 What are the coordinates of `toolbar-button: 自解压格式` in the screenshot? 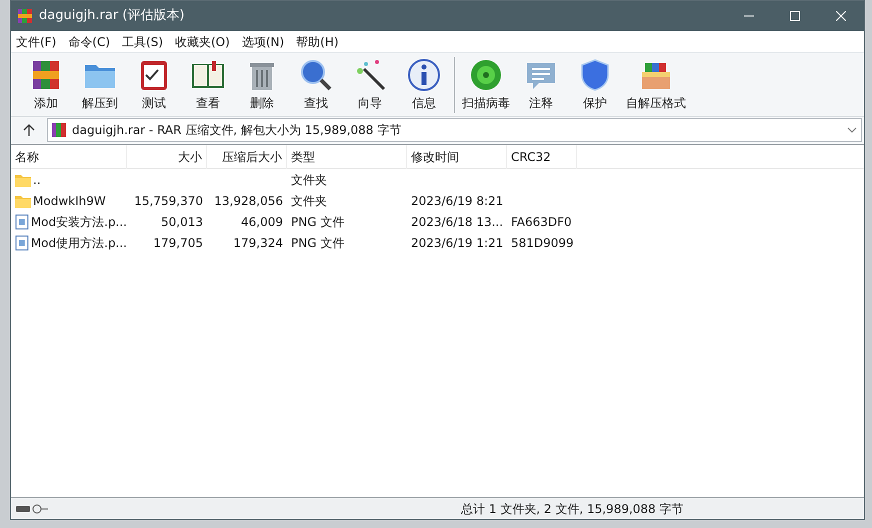 It's located at (656, 84).